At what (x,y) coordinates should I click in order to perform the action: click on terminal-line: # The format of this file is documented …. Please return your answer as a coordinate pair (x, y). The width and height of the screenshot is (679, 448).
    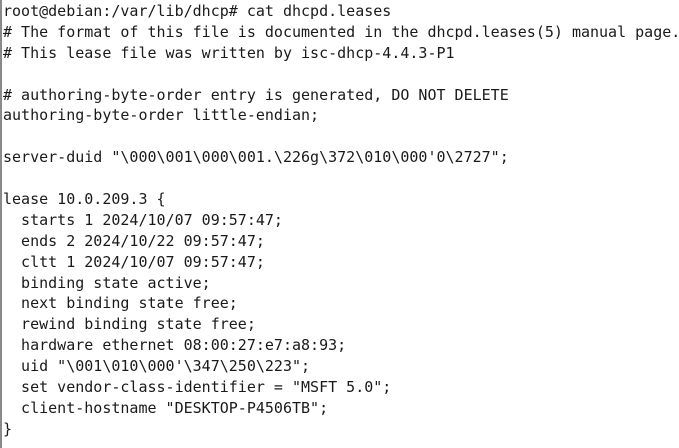
    Looking at the image, I should click on (341, 31).